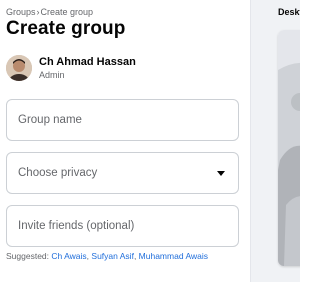 The height and width of the screenshot is (282, 320). I want to click on preview-cover-image, so click(289, 148).